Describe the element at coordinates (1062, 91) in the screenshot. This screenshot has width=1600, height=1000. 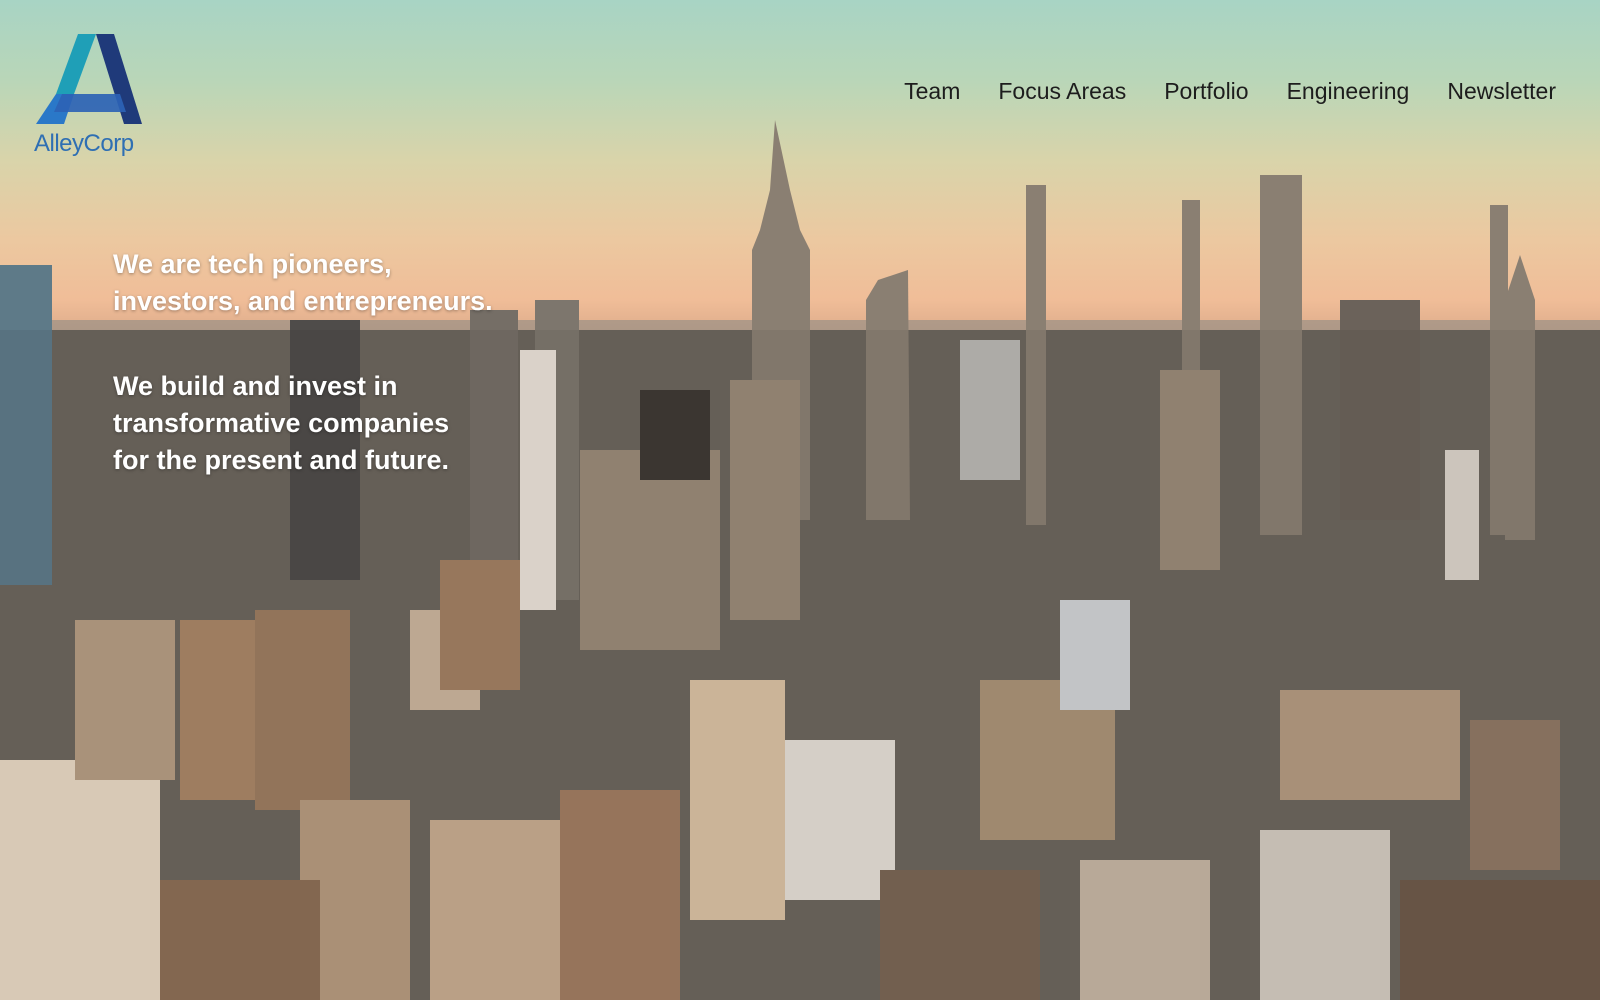
I see `nav-item-focus-areas: Focus Areas` at that location.